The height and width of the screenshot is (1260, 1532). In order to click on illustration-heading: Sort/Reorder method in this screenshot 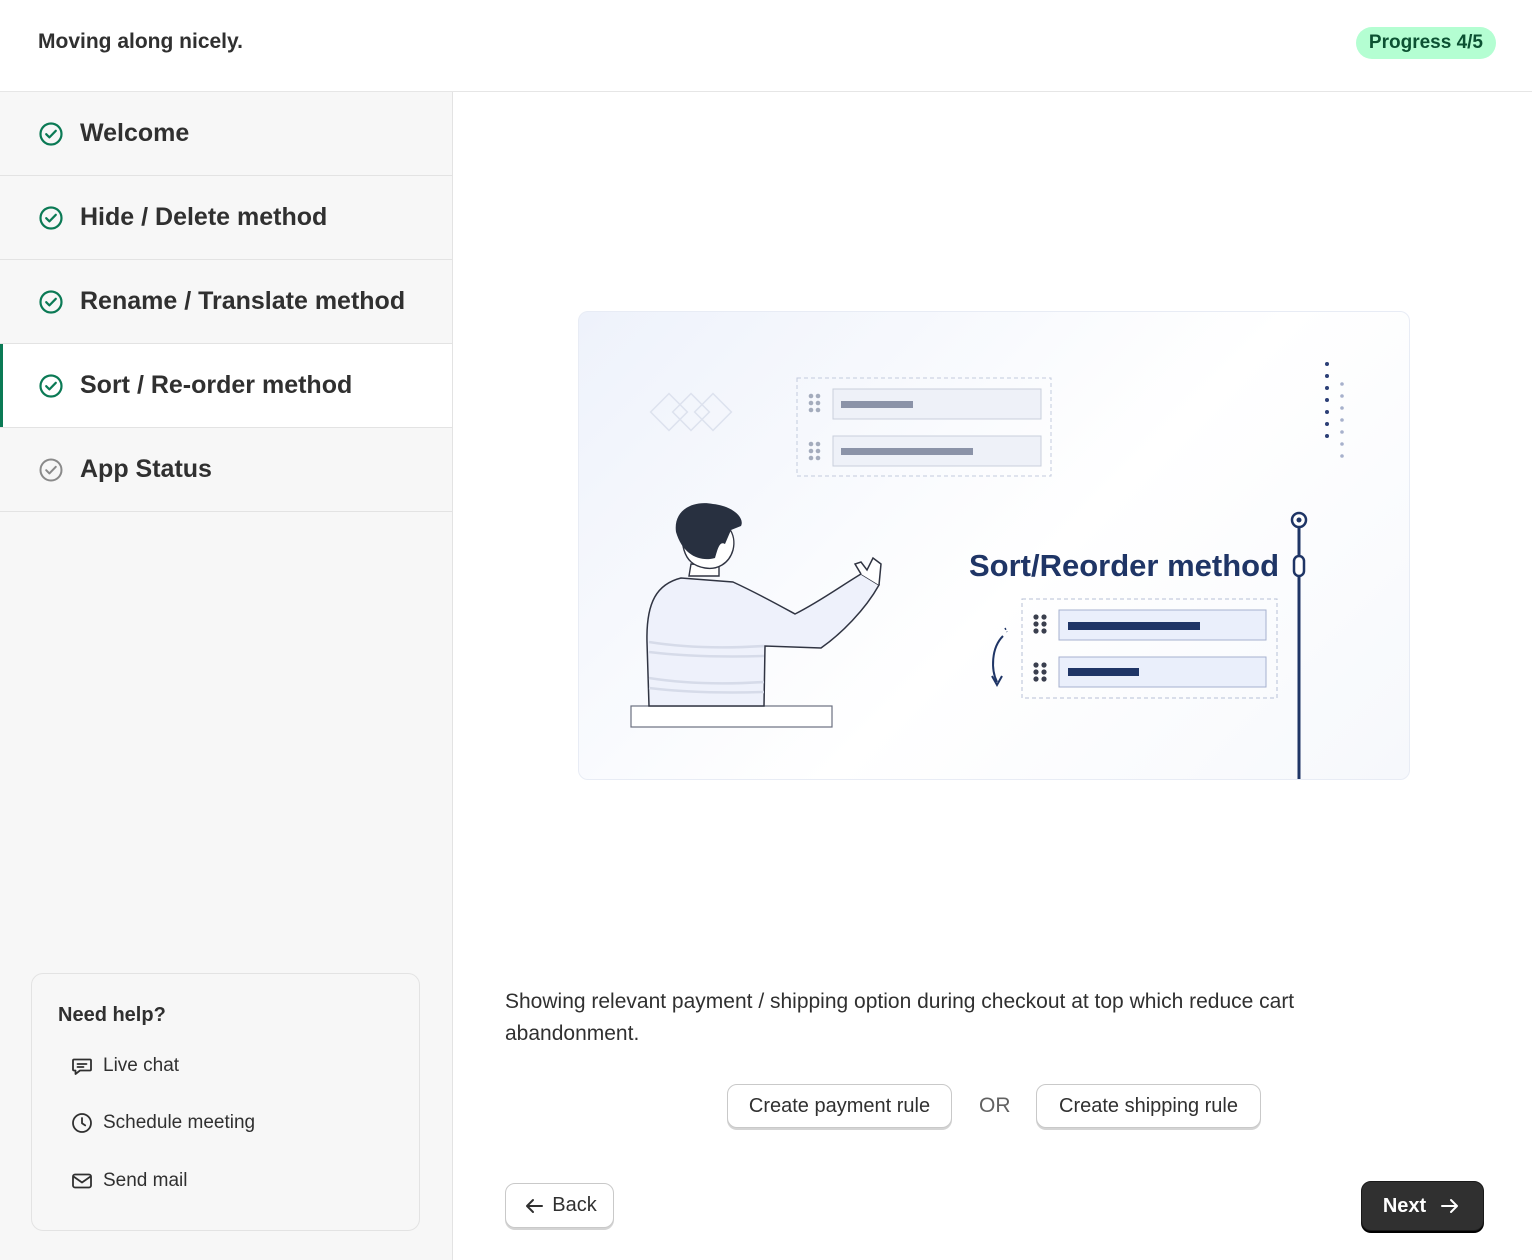, I will do `click(1124, 565)`.